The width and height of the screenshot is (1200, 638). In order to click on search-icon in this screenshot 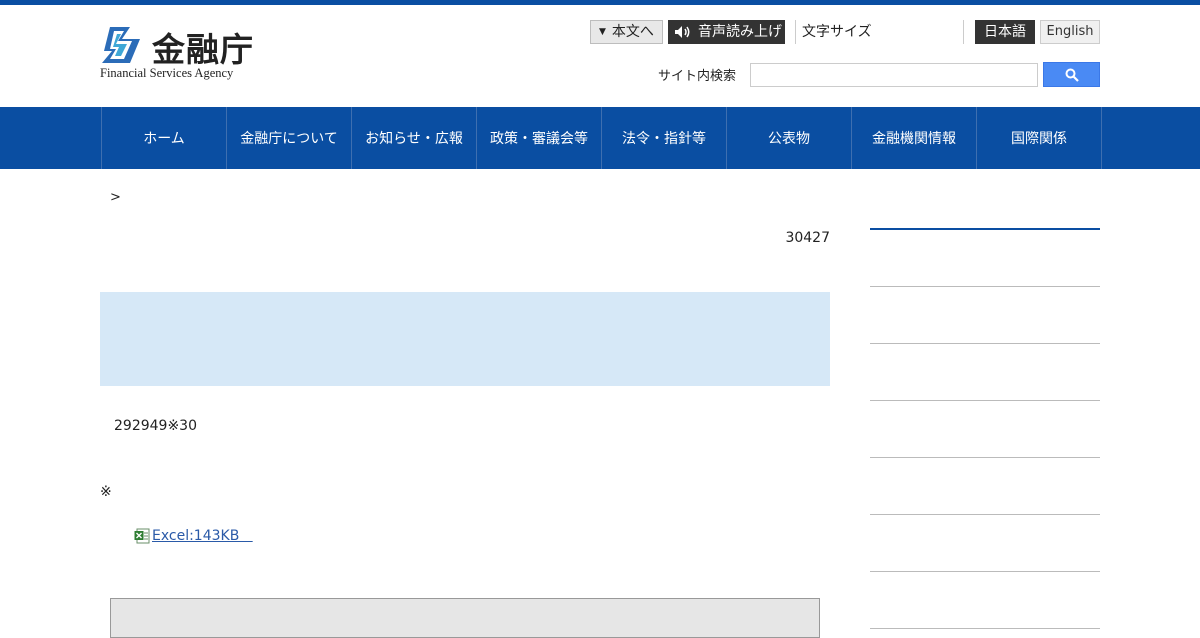, I will do `click(1072, 75)`.